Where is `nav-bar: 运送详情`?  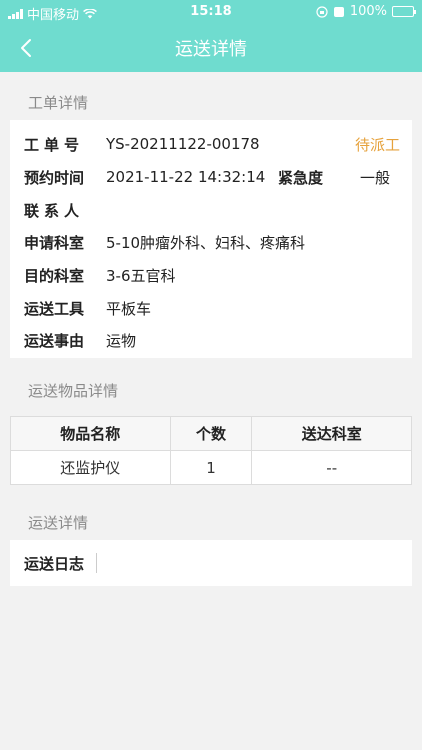 nav-bar: 运送详情 is located at coordinates (211, 48).